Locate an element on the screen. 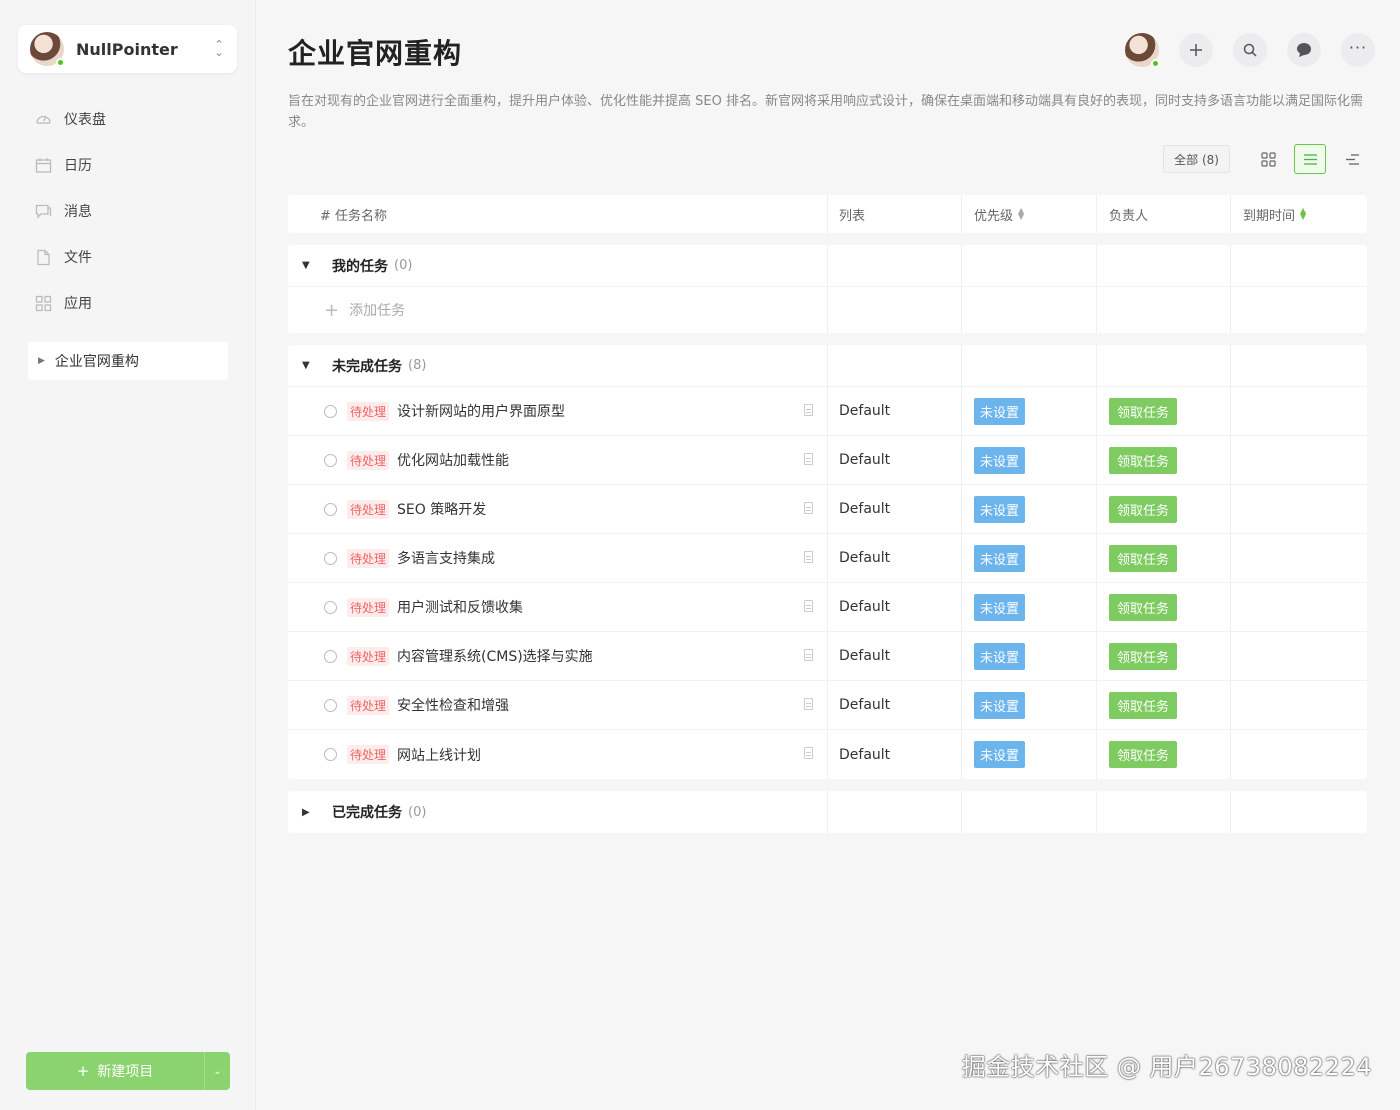 The width and height of the screenshot is (1400, 1110). table-row: 待处理 内容管理系统(CMS)选择与实施 Default 未设置 领取任务 is located at coordinates (827, 656).